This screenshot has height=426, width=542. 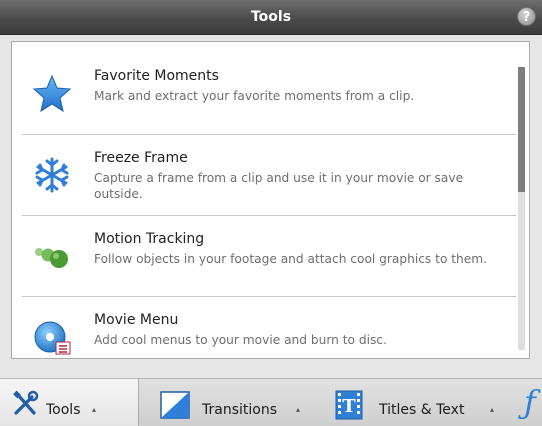 What do you see at coordinates (52, 175) in the screenshot?
I see `snowflake-icon` at bounding box center [52, 175].